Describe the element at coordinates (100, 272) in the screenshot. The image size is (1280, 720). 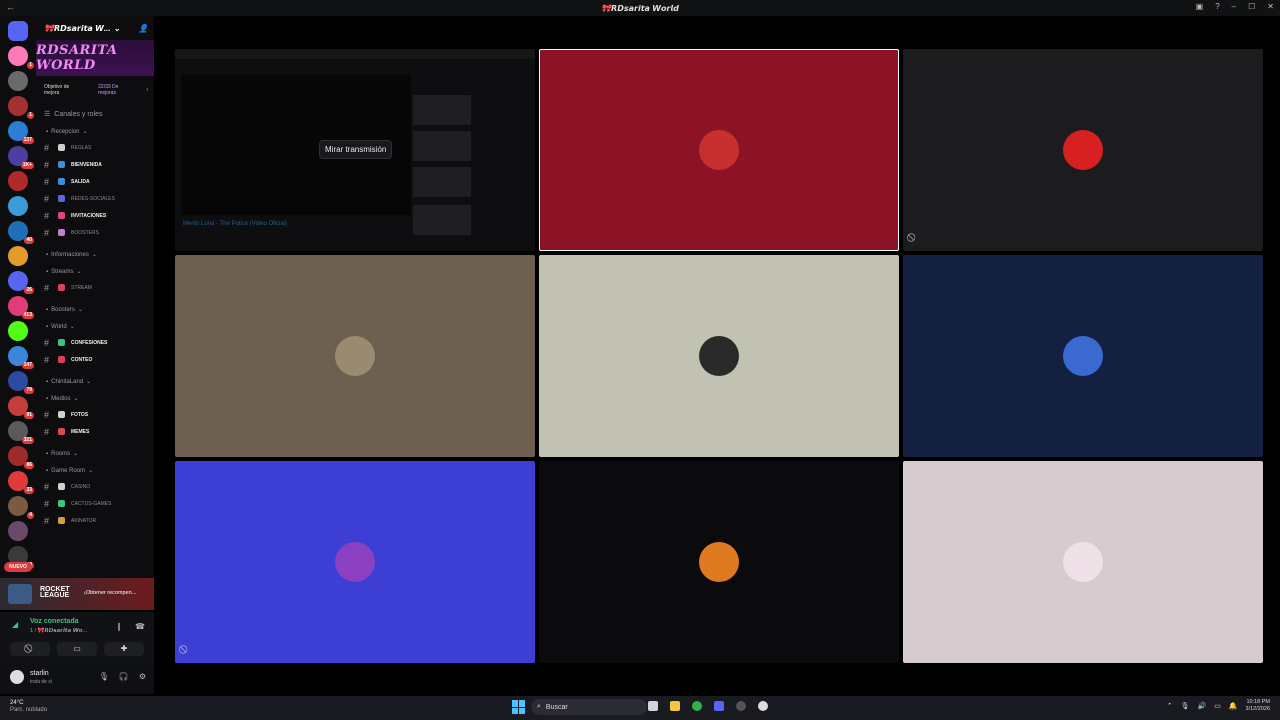
I see `category-header: ▪ Streams ⌄` at that location.